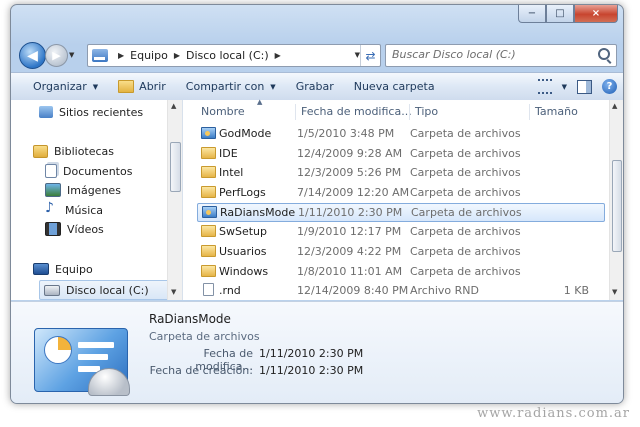 This screenshot has width=640, height=427. Describe the element at coordinates (74, 229) in the screenshot. I see `nav-item-videos: Vídeos` at that location.